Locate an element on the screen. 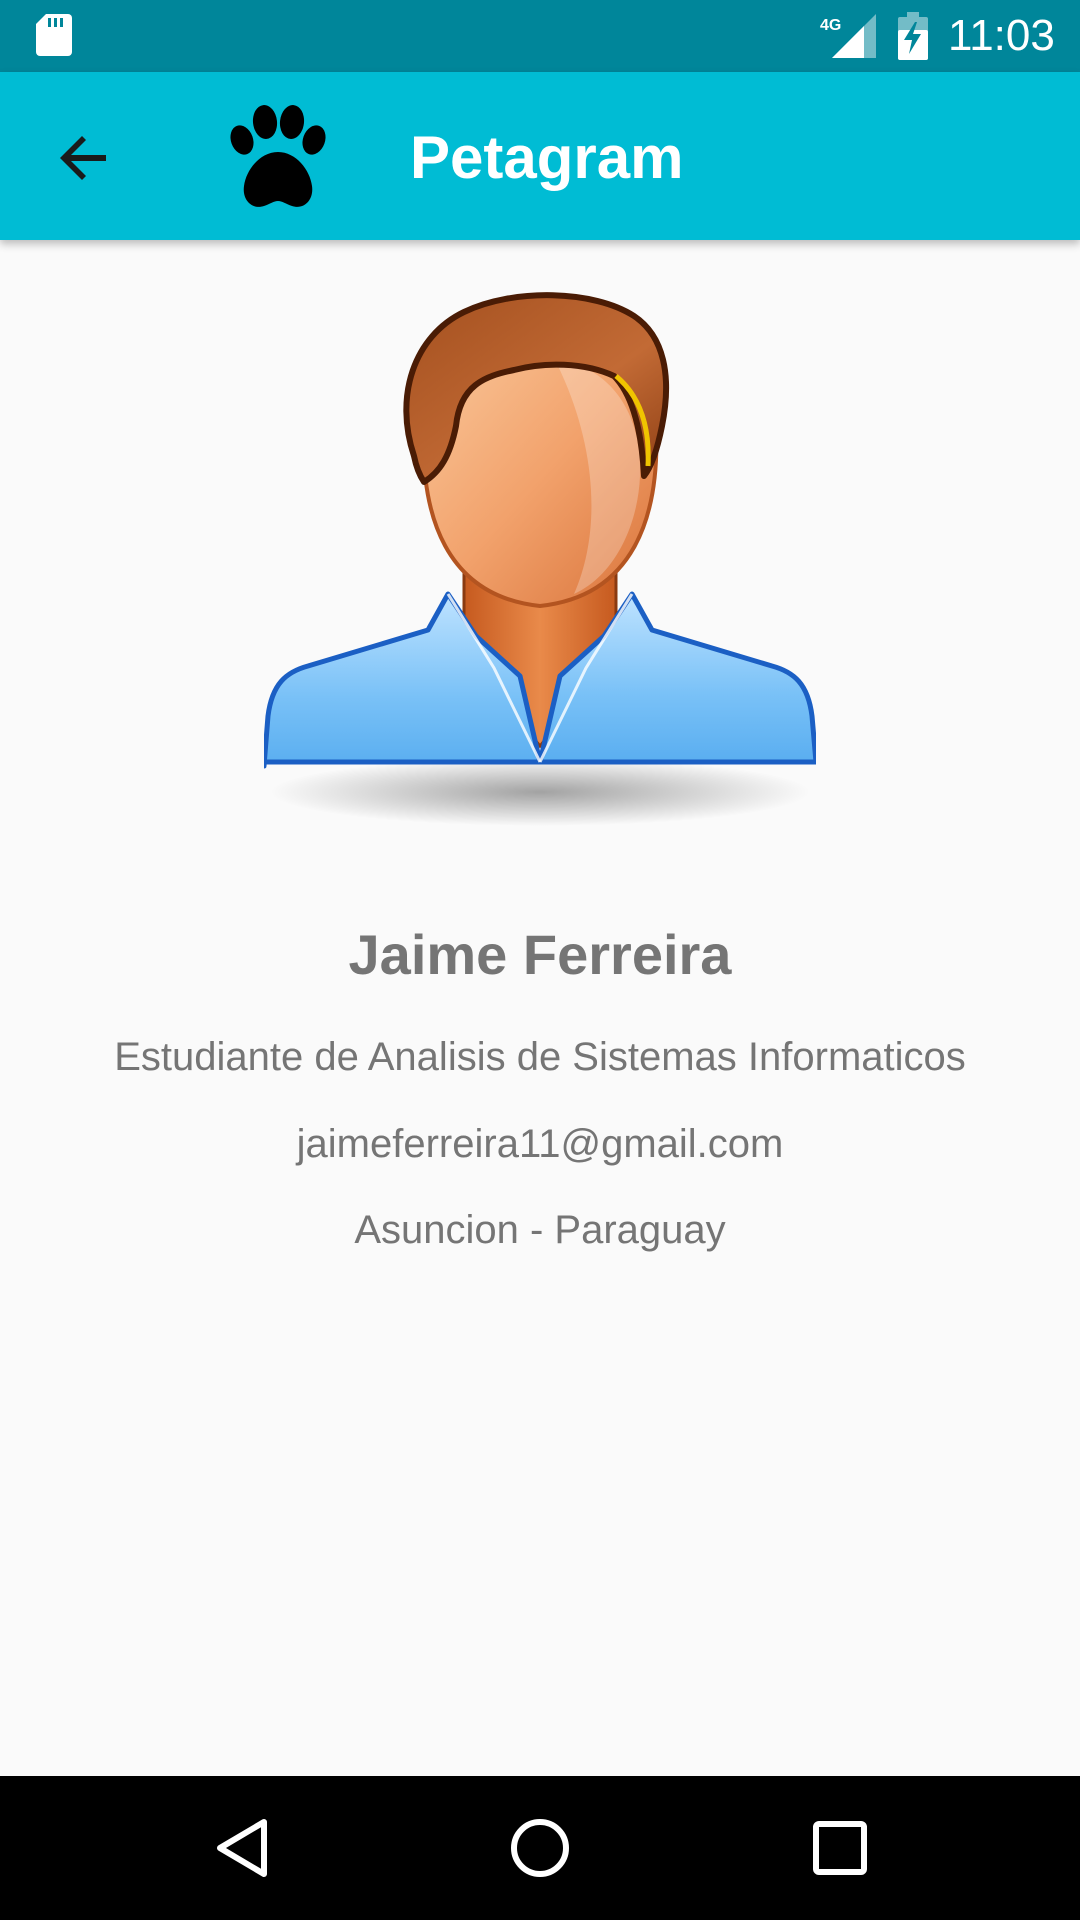  person-avatar-icon is located at coordinates (540, 559).